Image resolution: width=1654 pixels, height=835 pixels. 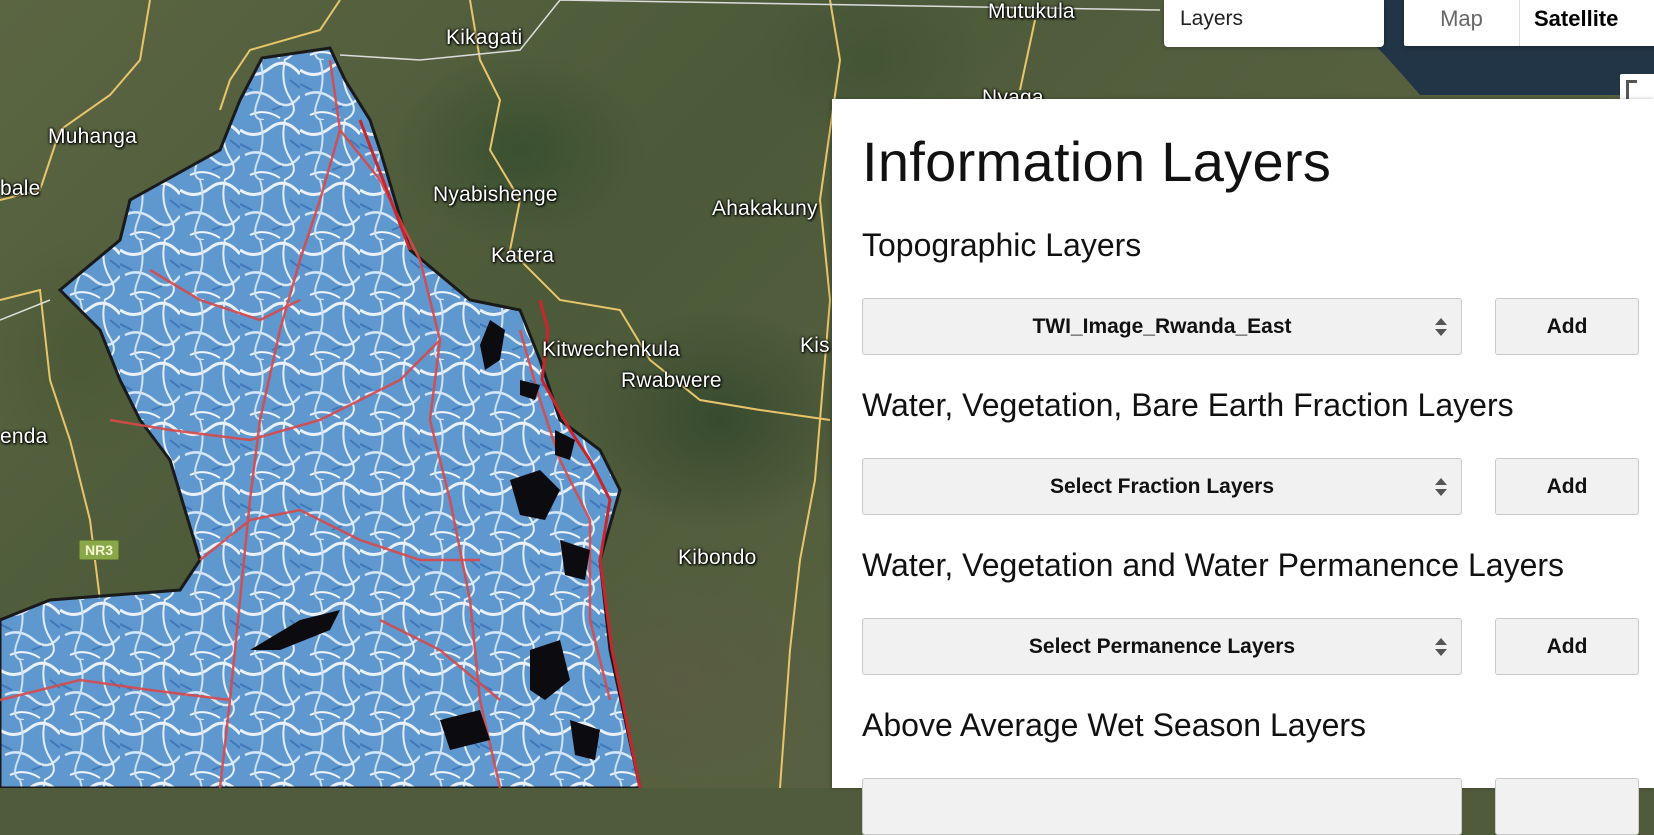 What do you see at coordinates (20, 188) in the screenshot?
I see `place-label: bale` at bounding box center [20, 188].